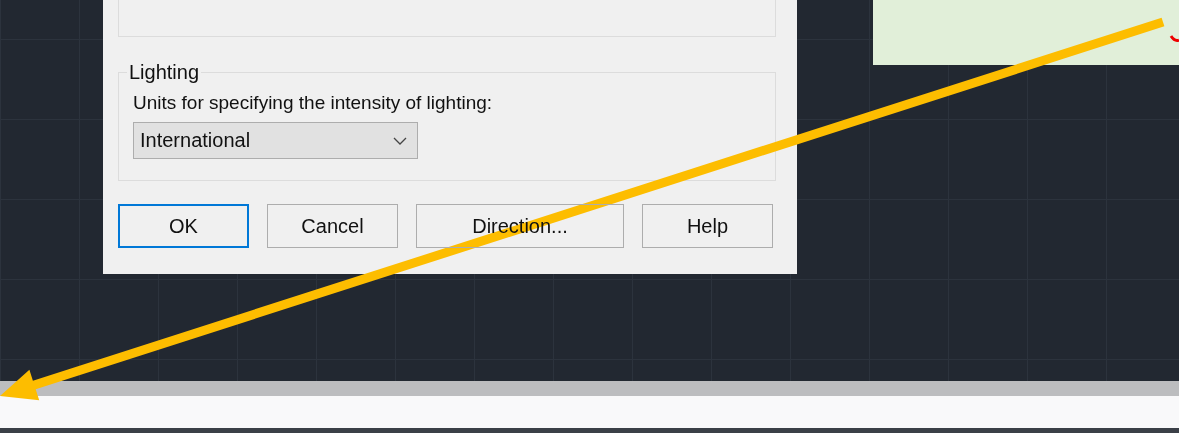  What do you see at coordinates (400, 140) in the screenshot?
I see `chevron-down-icon` at bounding box center [400, 140].